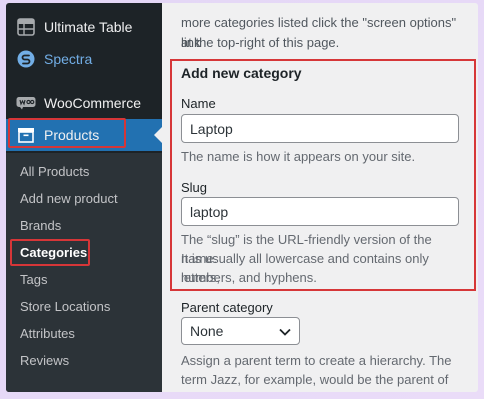  What do you see at coordinates (26, 59) in the screenshot?
I see `spectra-icon` at bounding box center [26, 59].